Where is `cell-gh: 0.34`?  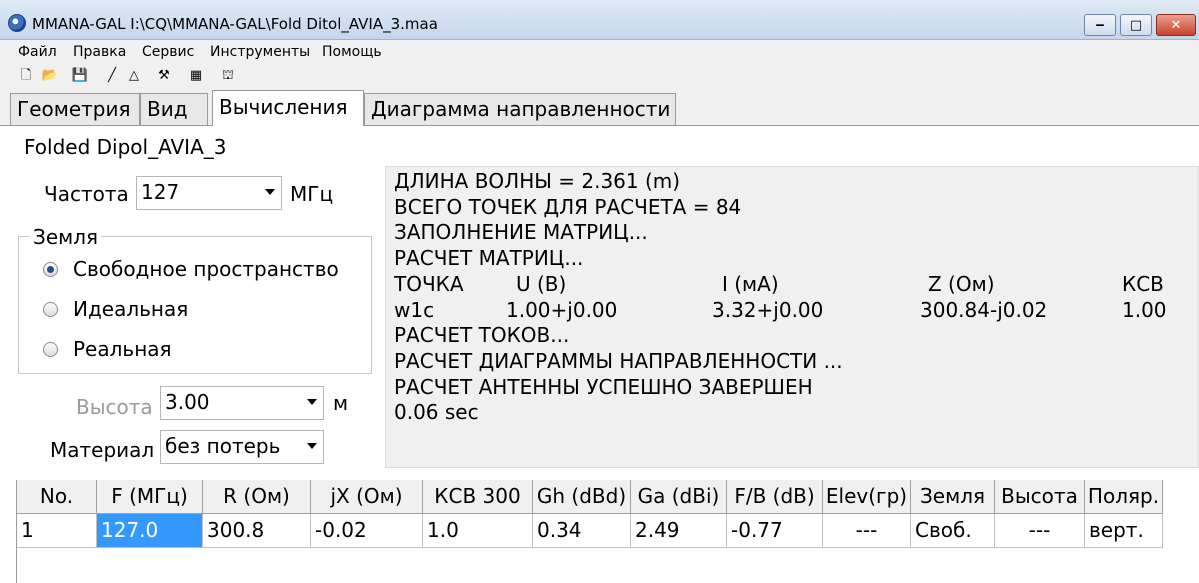
cell-gh: 0.34 is located at coordinates (582, 531).